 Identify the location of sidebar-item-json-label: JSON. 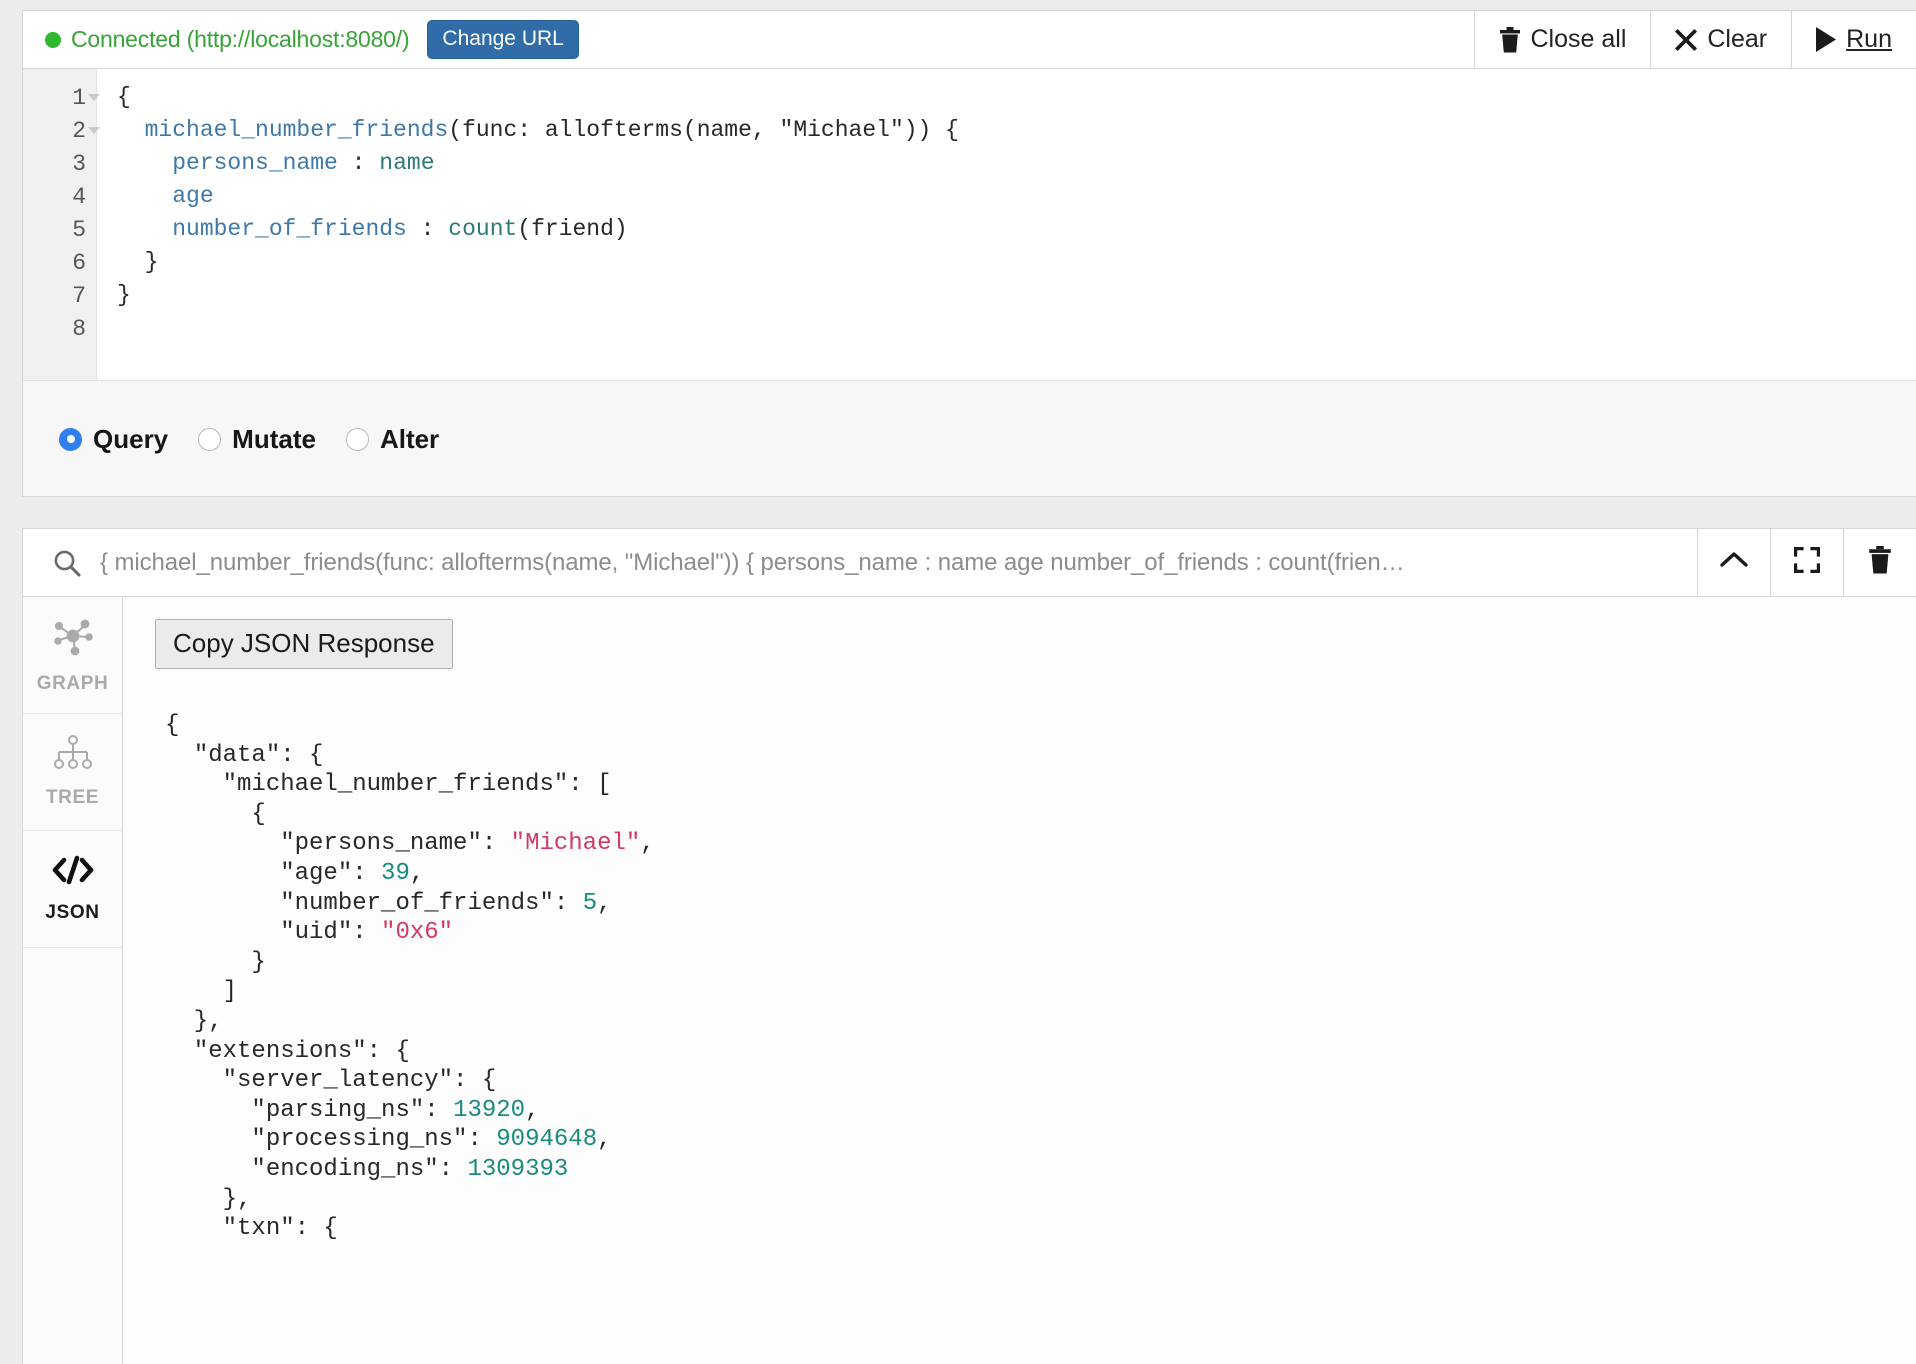
(72, 912).